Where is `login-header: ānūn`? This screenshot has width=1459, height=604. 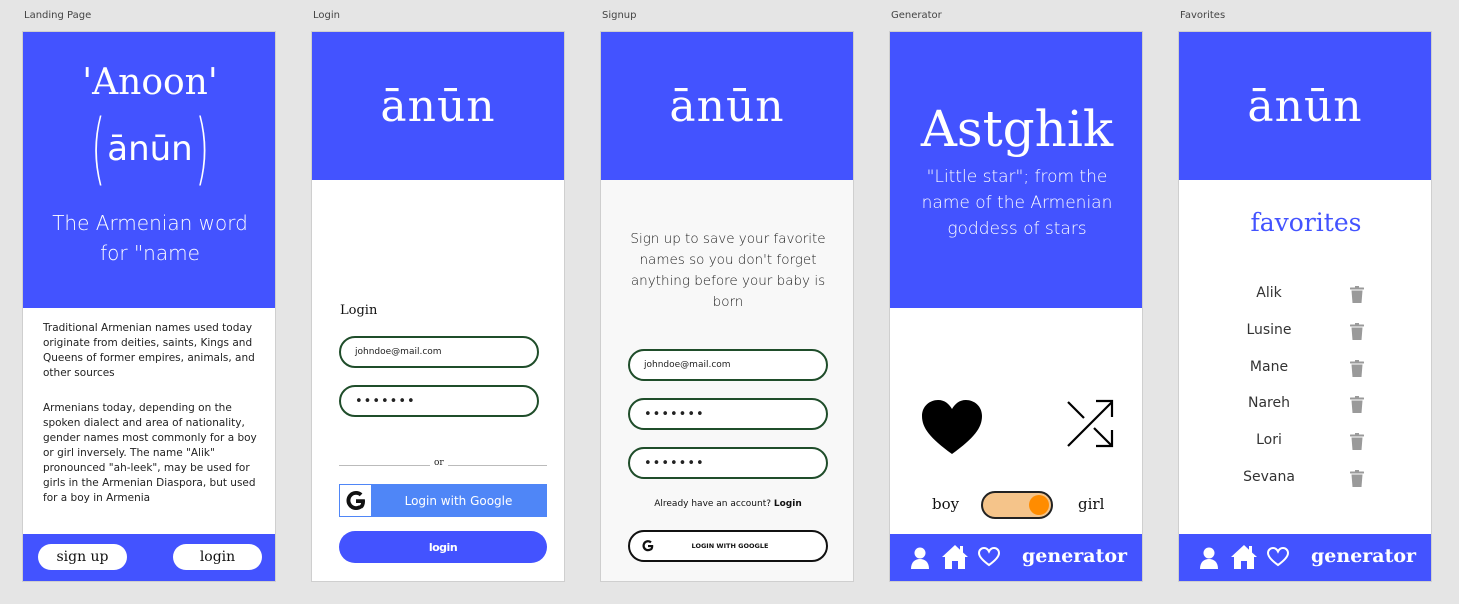
login-header: ānūn is located at coordinates (438, 106).